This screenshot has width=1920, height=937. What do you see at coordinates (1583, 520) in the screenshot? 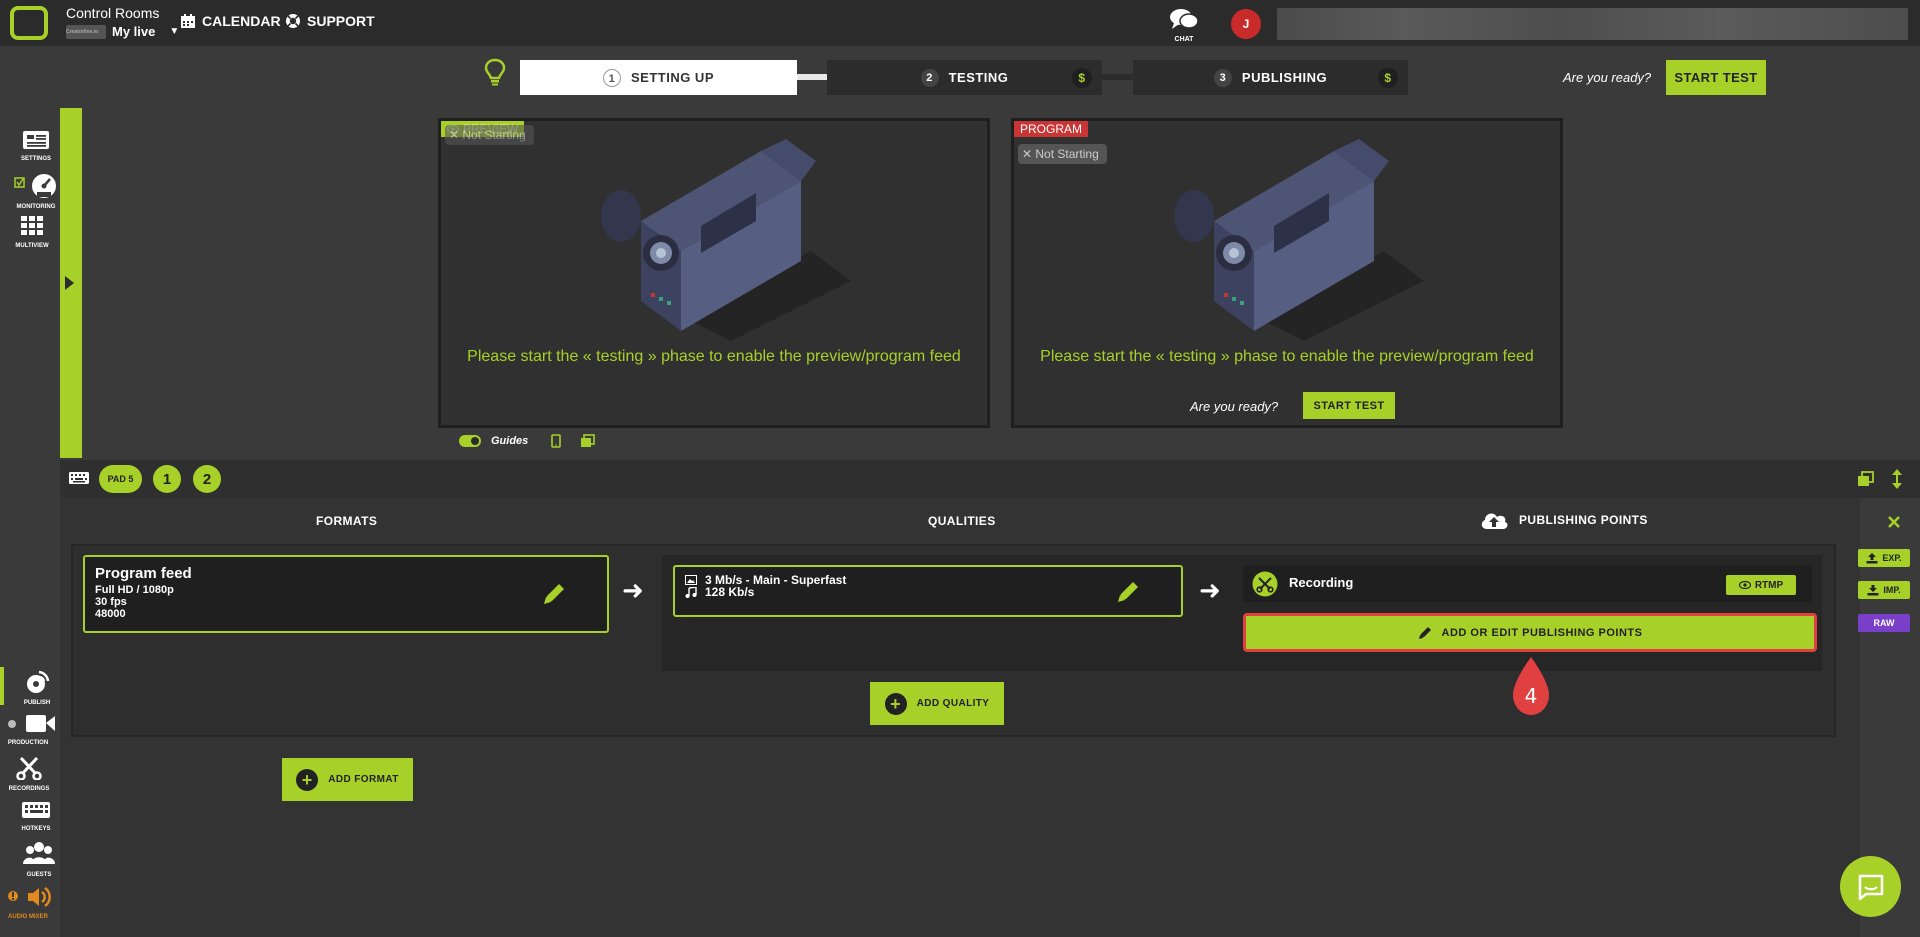
I see `publishing-points-label: PUBLISHING POINTS` at bounding box center [1583, 520].